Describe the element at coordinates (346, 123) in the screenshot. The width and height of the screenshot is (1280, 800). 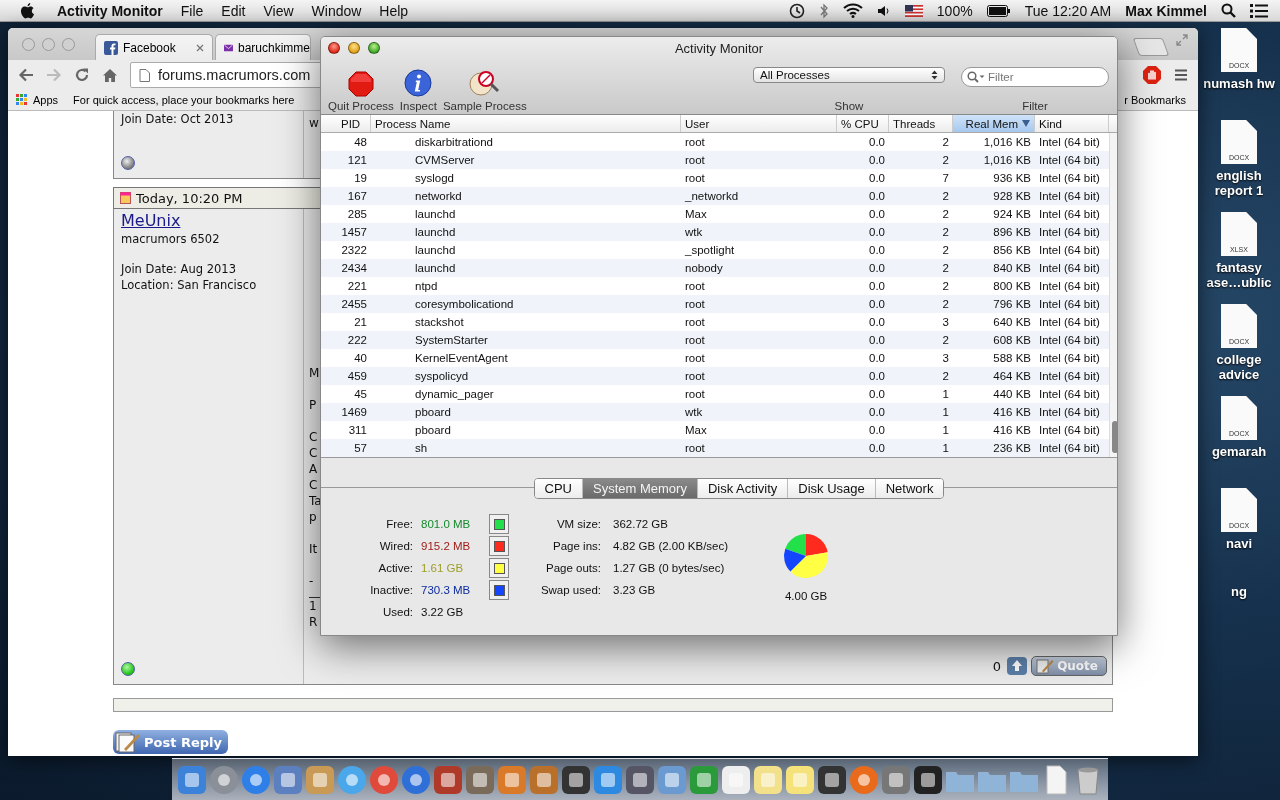
I see `column-header: PID` at that location.